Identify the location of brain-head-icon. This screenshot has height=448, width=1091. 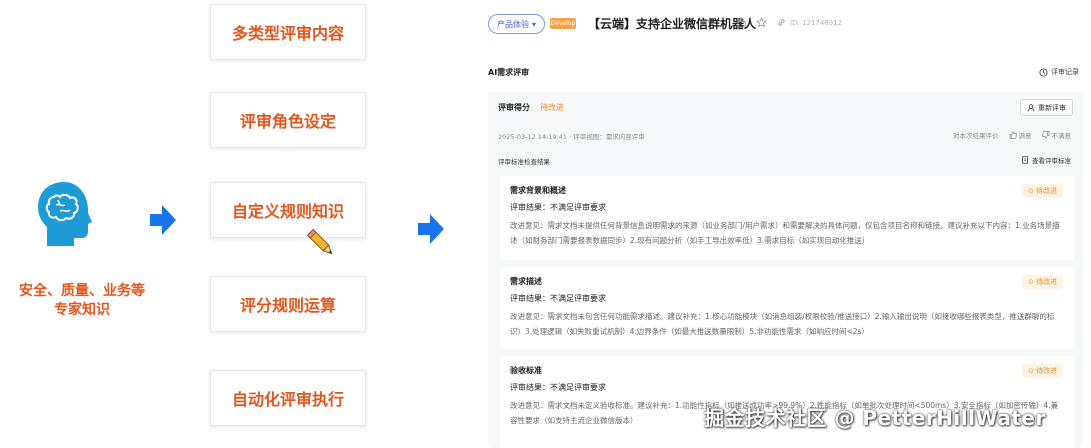
(65, 214).